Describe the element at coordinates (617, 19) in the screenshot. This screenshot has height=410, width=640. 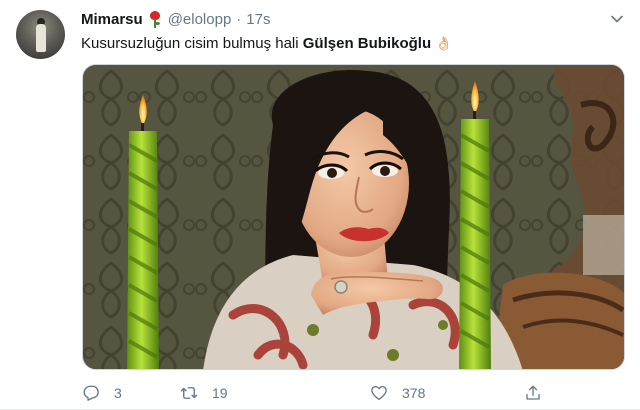
I see `chevron-down-icon` at that location.